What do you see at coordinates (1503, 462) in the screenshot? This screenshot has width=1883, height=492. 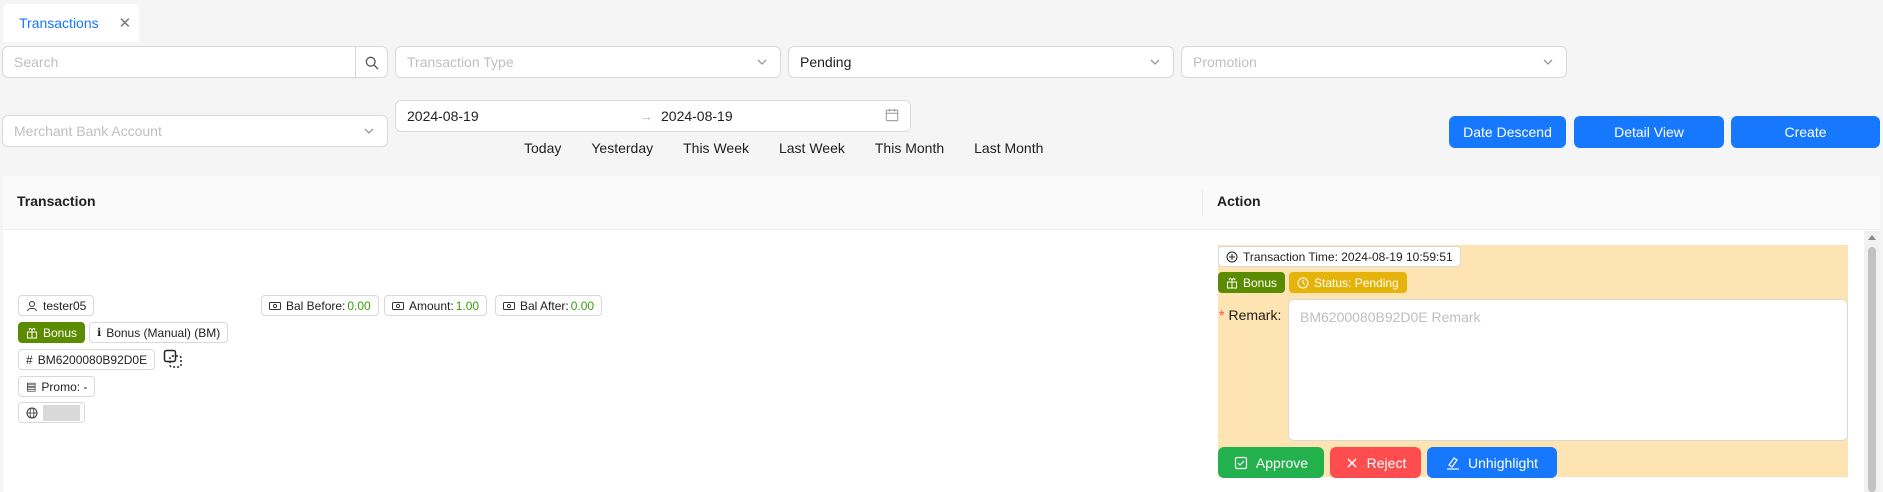 I see `unhighlight-label: Unhighlight` at bounding box center [1503, 462].